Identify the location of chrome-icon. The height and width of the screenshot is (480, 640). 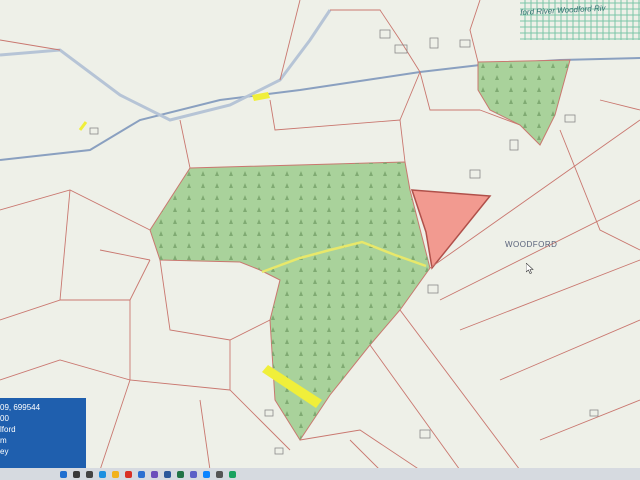
(128, 474).